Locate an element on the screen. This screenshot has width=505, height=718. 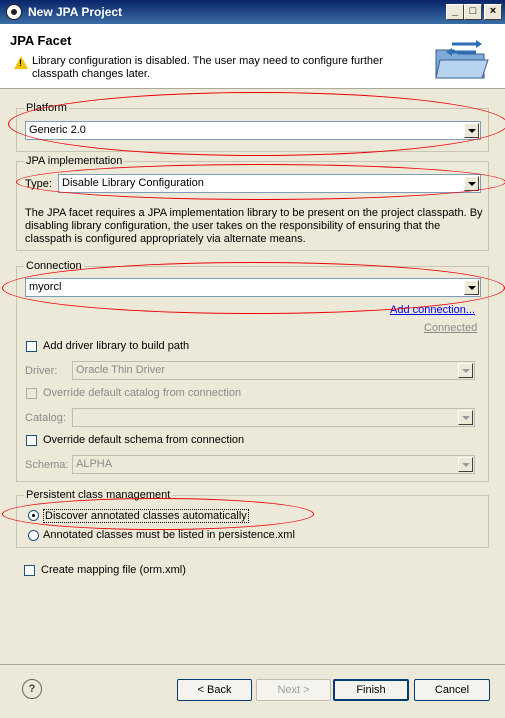
override-catalog-label: Override default catalog from connection is located at coordinates (142, 393).